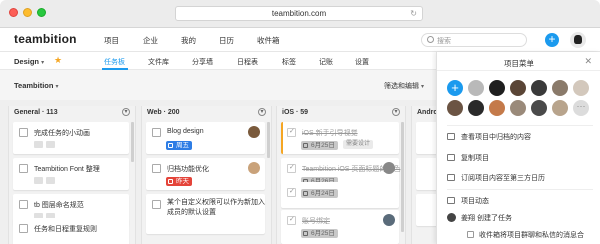 This screenshot has height=244, width=600. I want to click on task-card: 完成任务的小动画, so click(71, 138).